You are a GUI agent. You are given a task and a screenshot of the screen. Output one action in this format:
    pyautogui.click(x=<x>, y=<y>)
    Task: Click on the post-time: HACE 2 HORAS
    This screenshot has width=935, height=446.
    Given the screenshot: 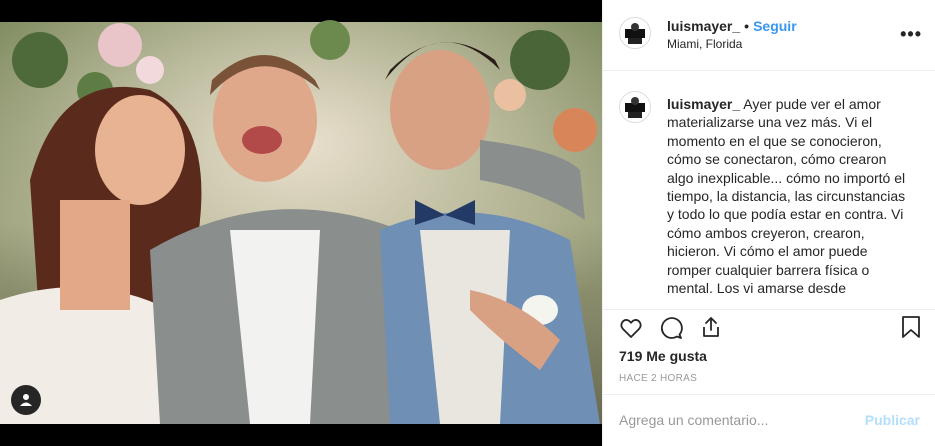 What is the action you would take?
    pyautogui.click(x=658, y=378)
    